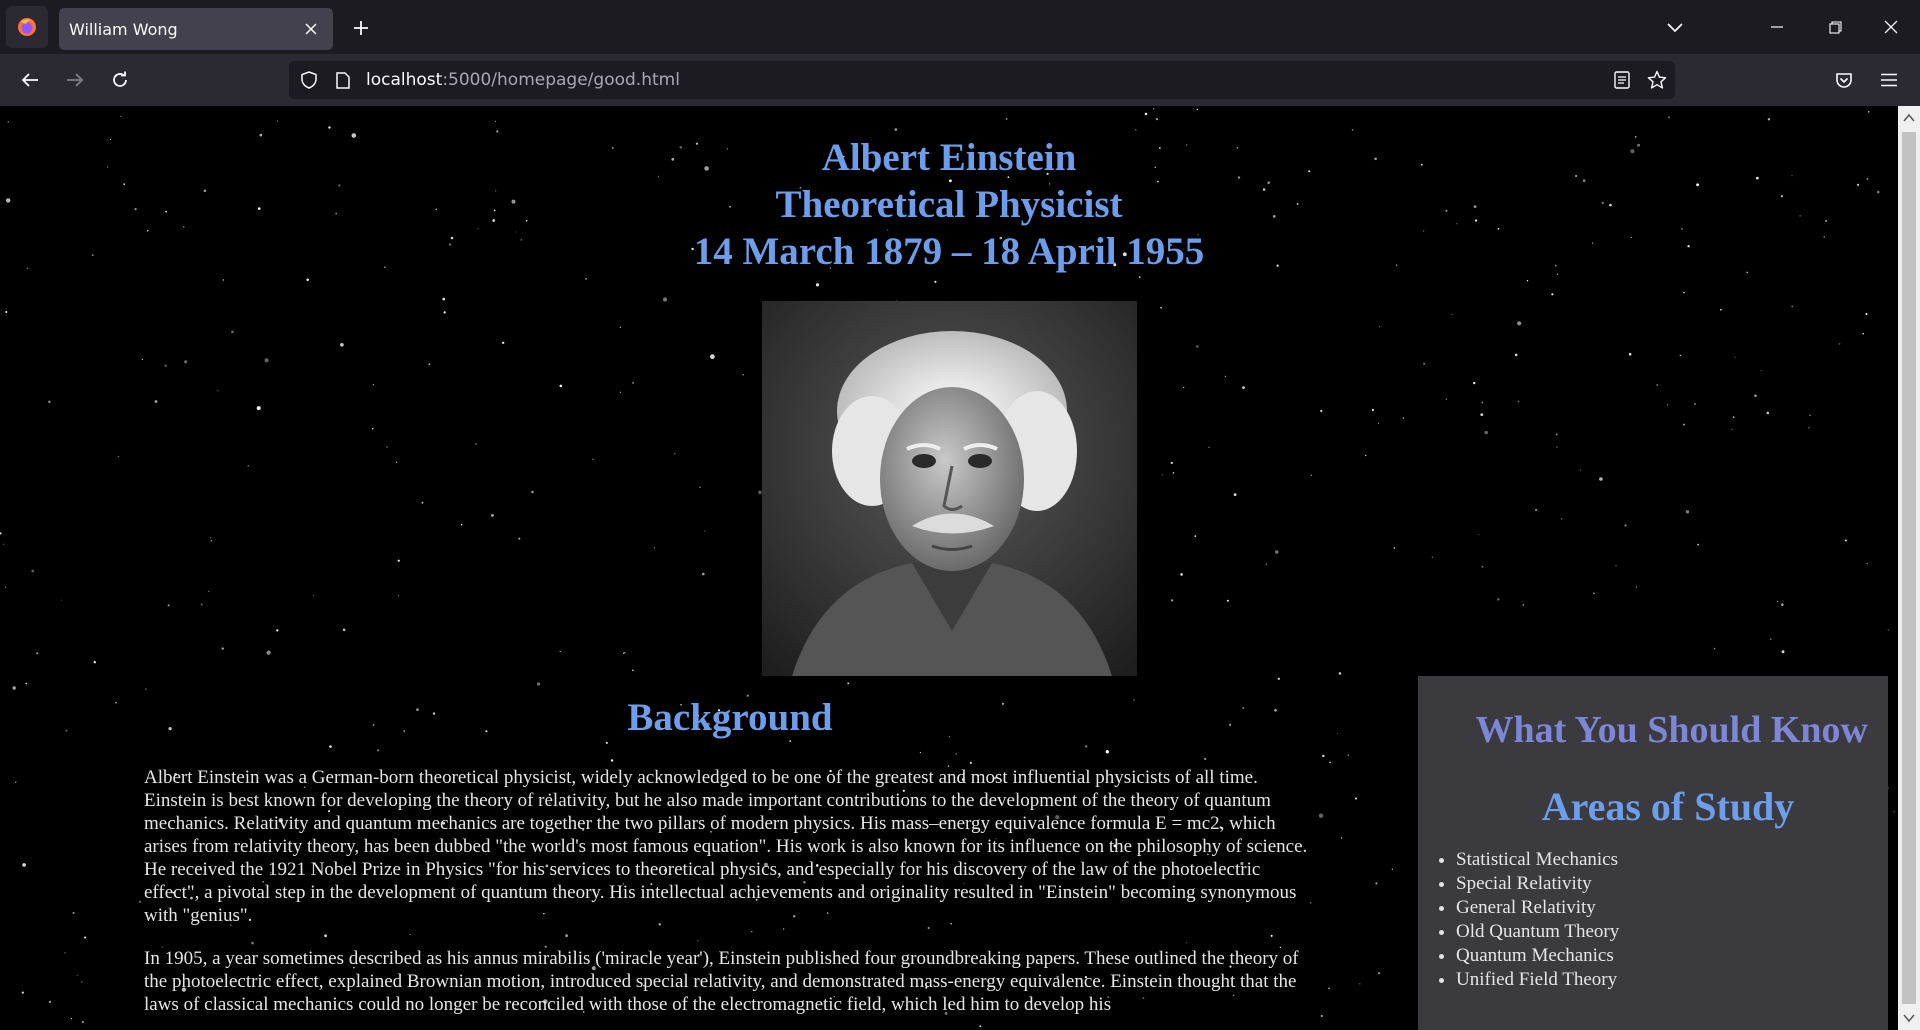  Describe the element at coordinates (1622, 80) in the screenshot. I see `reader-view-icon` at that location.